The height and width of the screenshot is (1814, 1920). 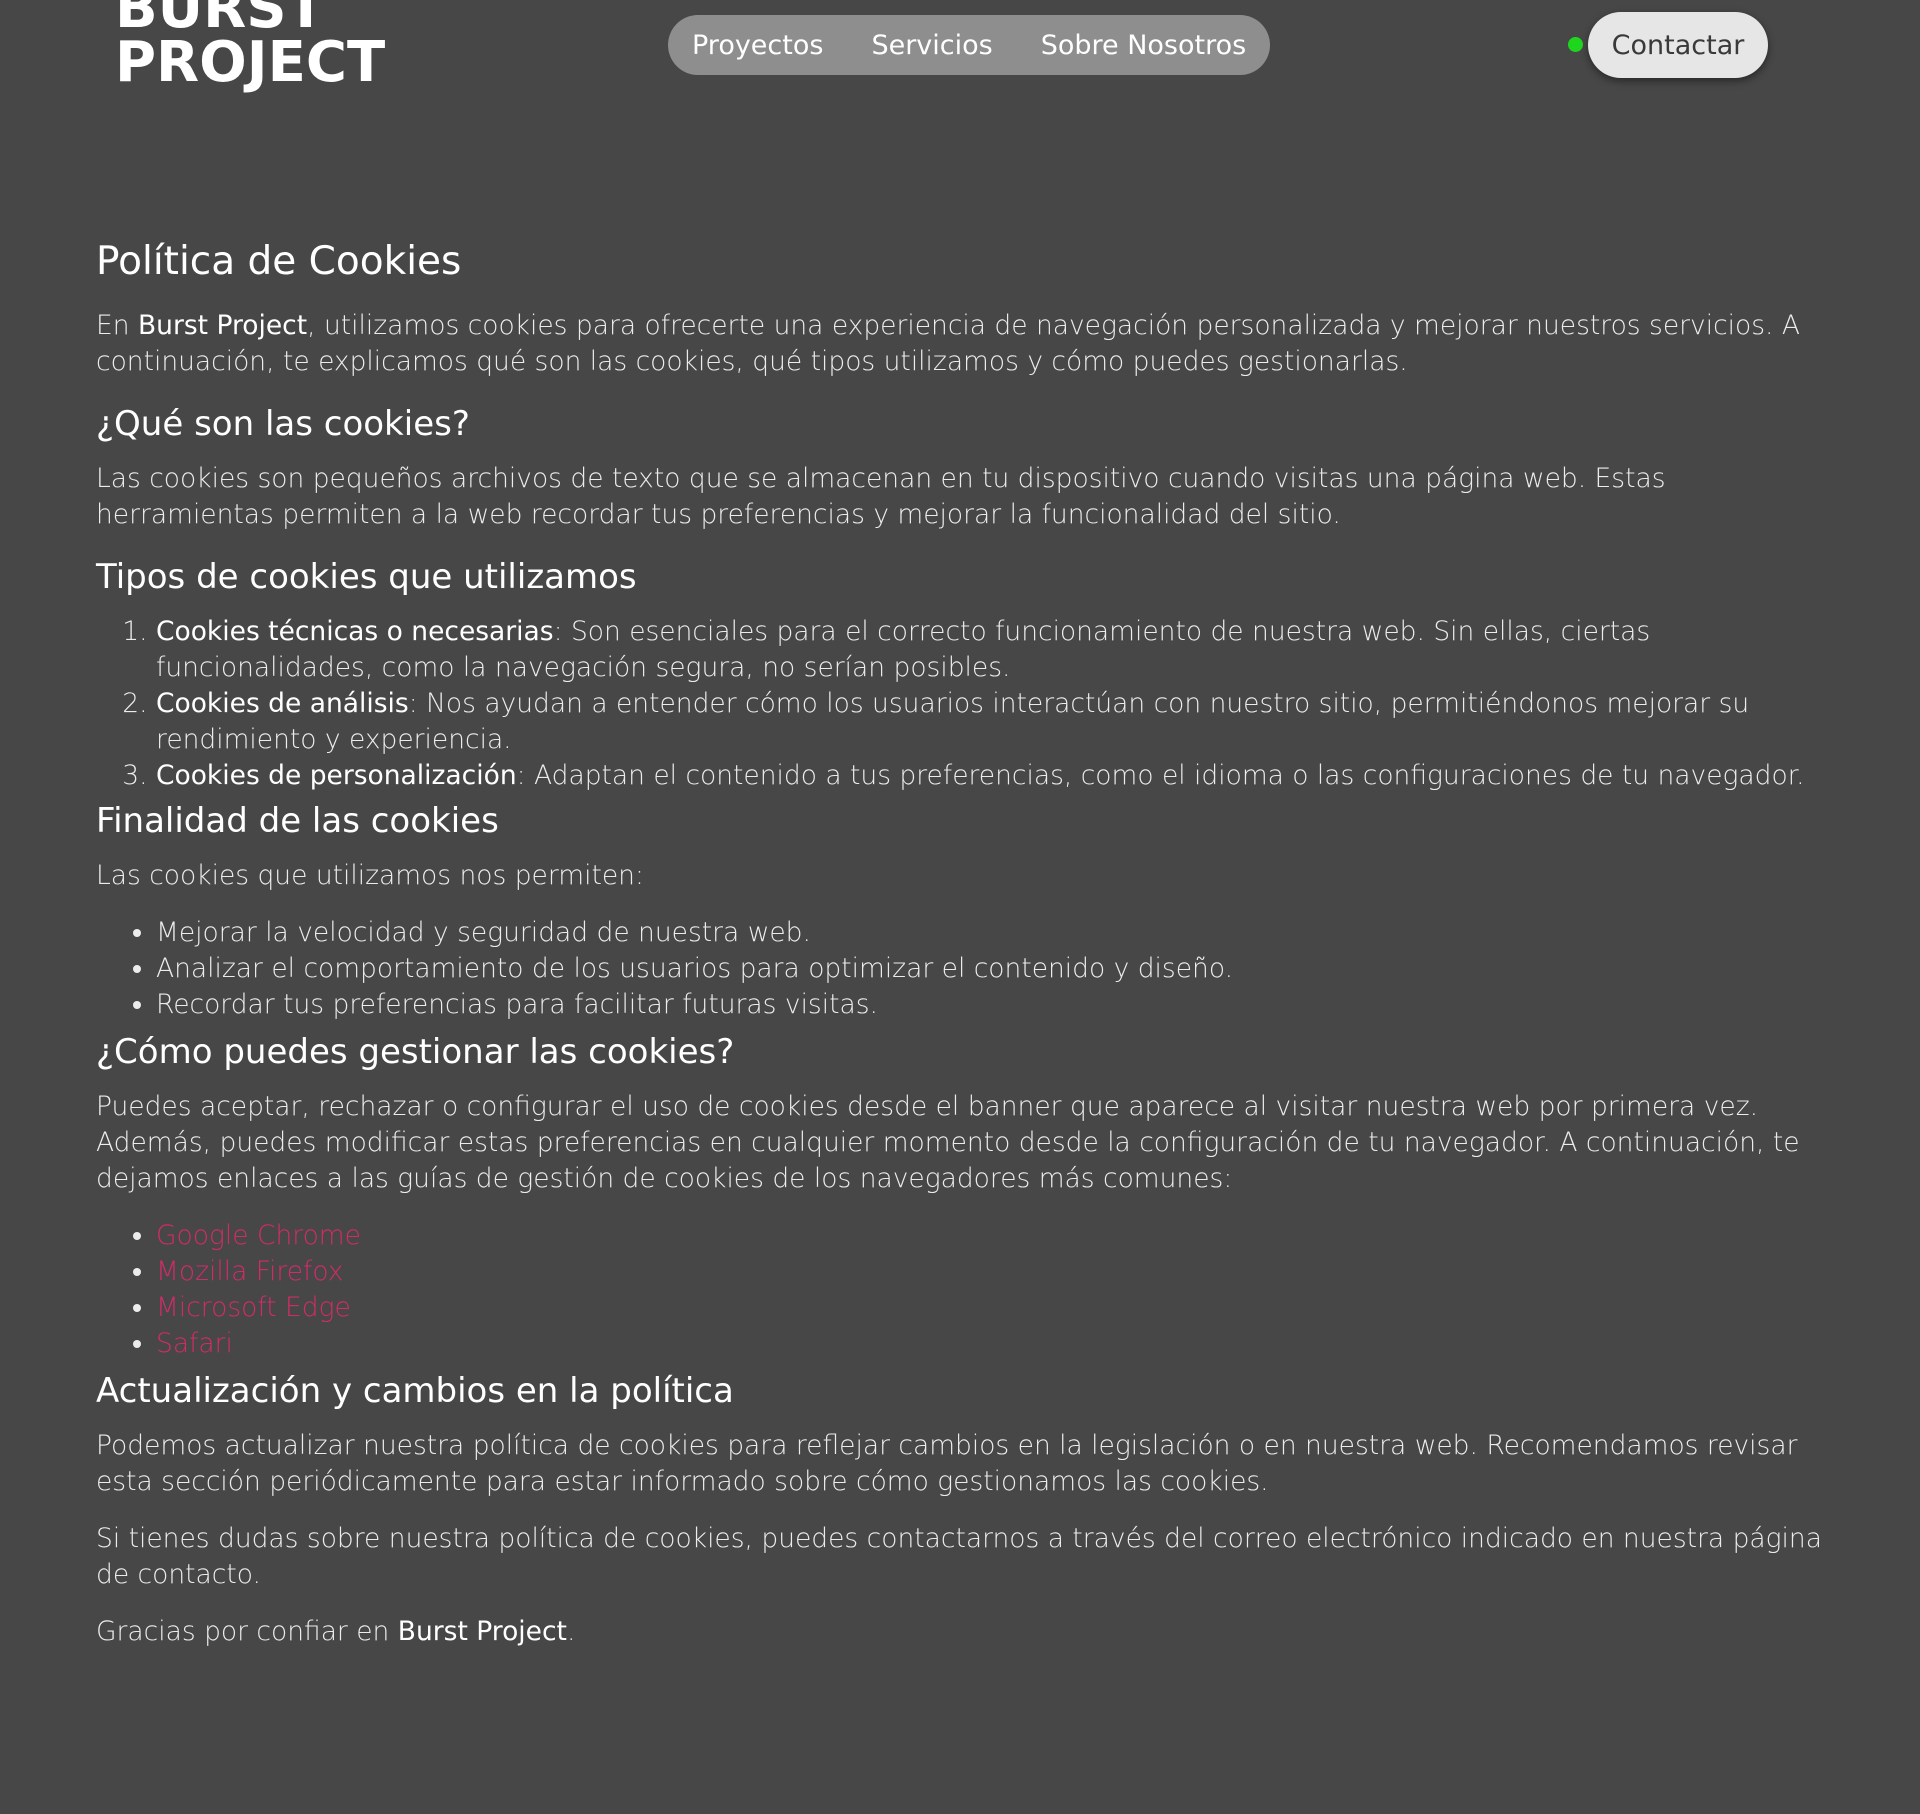 I want to click on browser-link-item: Google Chrome, so click(x=991, y=1236).